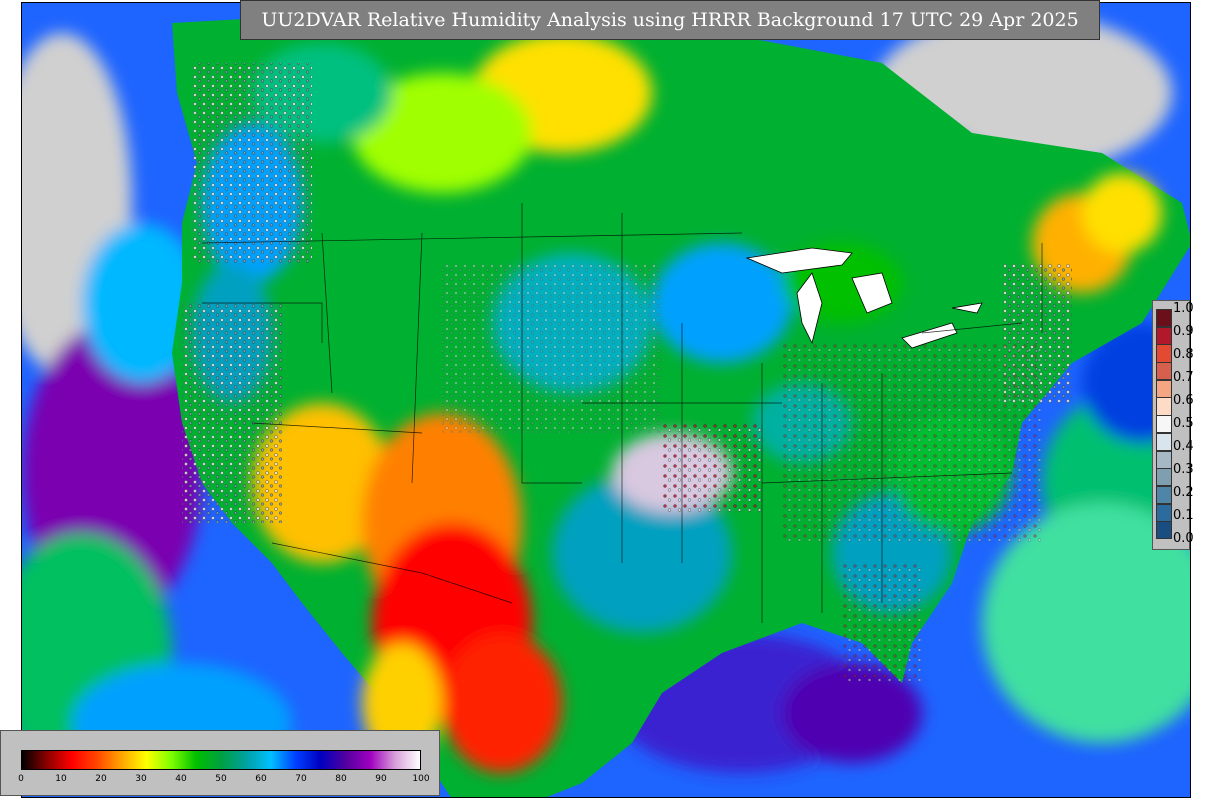 The height and width of the screenshot is (800, 1216). I want to click on humidity-tick-label: 20, so click(101, 779).